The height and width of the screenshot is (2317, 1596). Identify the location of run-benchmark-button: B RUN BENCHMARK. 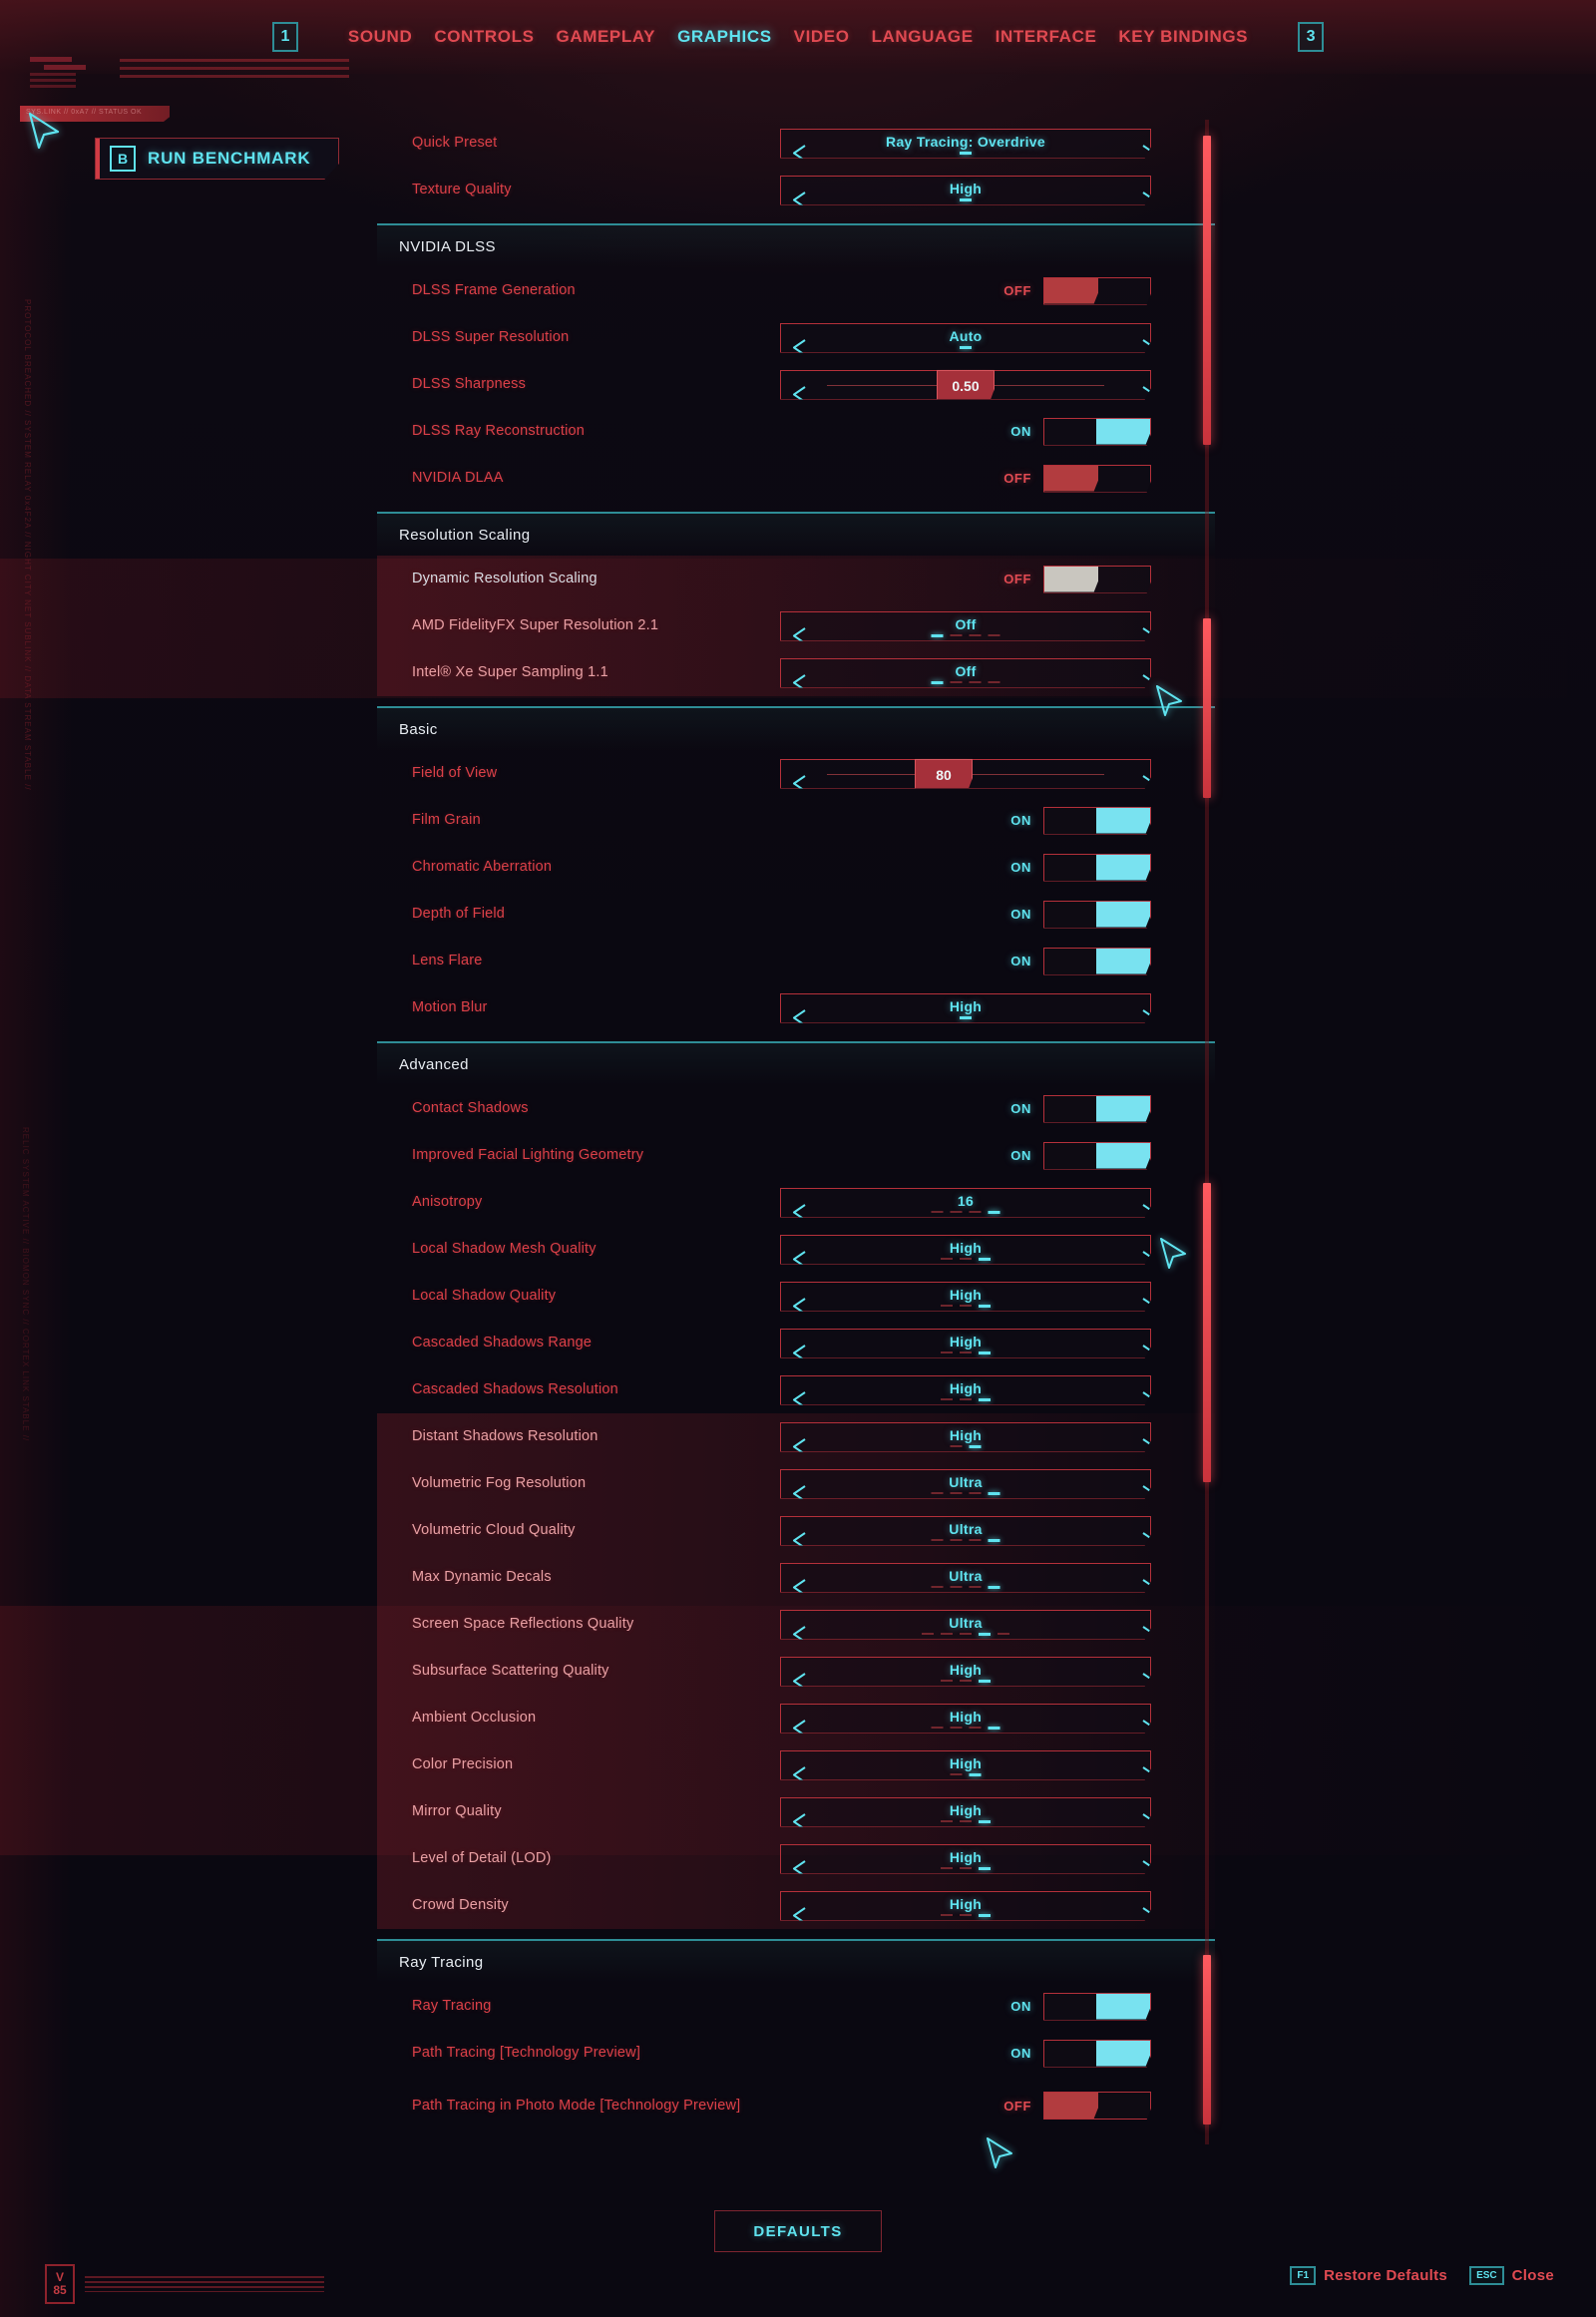
(217, 159).